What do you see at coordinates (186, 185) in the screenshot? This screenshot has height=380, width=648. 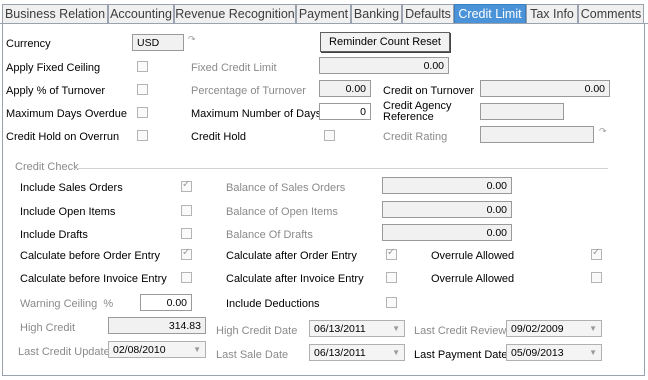 I see `include-sales-orders-checkbox` at bounding box center [186, 185].